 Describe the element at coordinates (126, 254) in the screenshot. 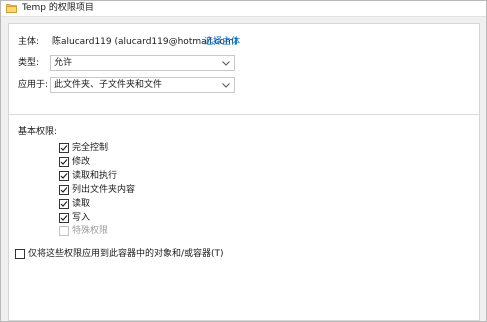

I see `apply-to-children-label: 仅将这些权限应用到此容器中的对象和/或容器(T)` at that location.